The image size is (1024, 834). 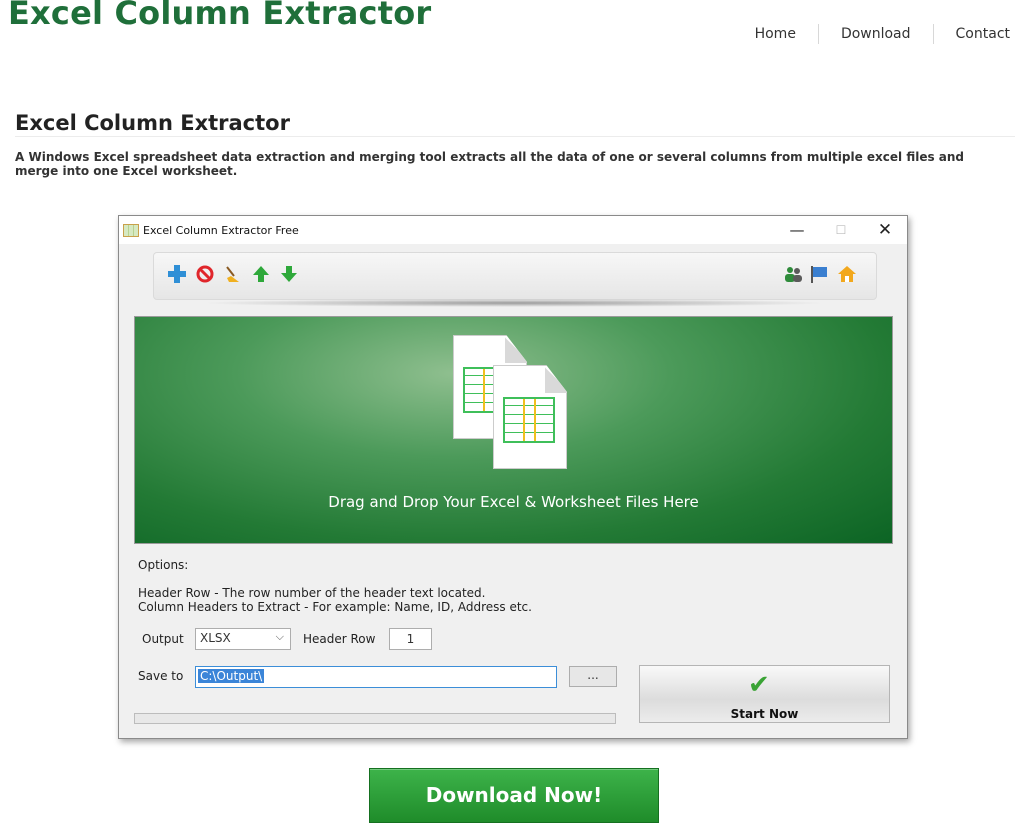 What do you see at coordinates (514, 795) in the screenshot?
I see `download-now-button: Download Now!` at bounding box center [514, 795].